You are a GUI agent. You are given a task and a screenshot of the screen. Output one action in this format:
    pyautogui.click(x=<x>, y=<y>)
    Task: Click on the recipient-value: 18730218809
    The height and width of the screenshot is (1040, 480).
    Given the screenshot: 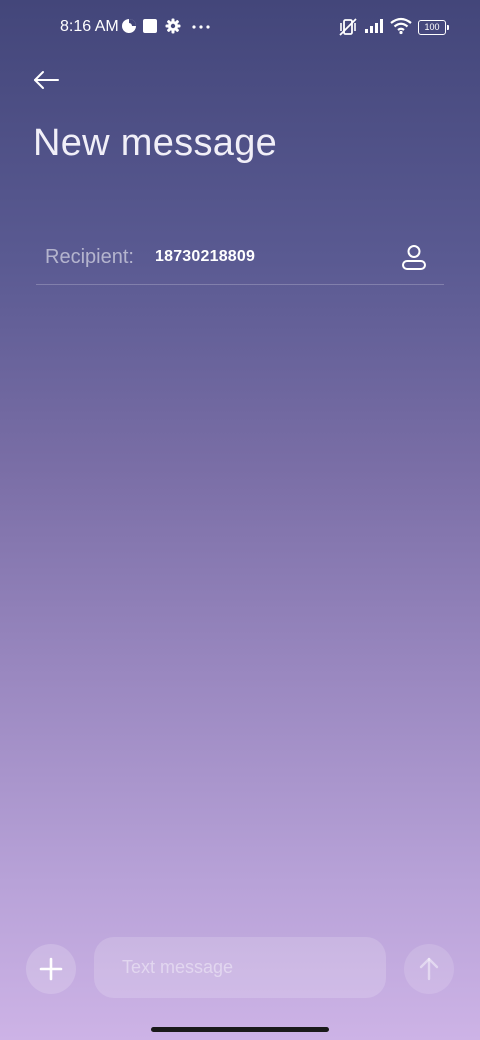 What is the action you would take?
    pyautogui.click(x=205, y=257)
    